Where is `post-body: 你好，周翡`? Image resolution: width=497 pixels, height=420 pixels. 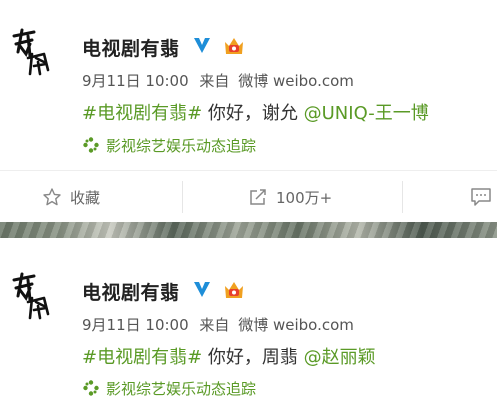
post-body: 你好，周翡 is located at coordinates (253, 357).